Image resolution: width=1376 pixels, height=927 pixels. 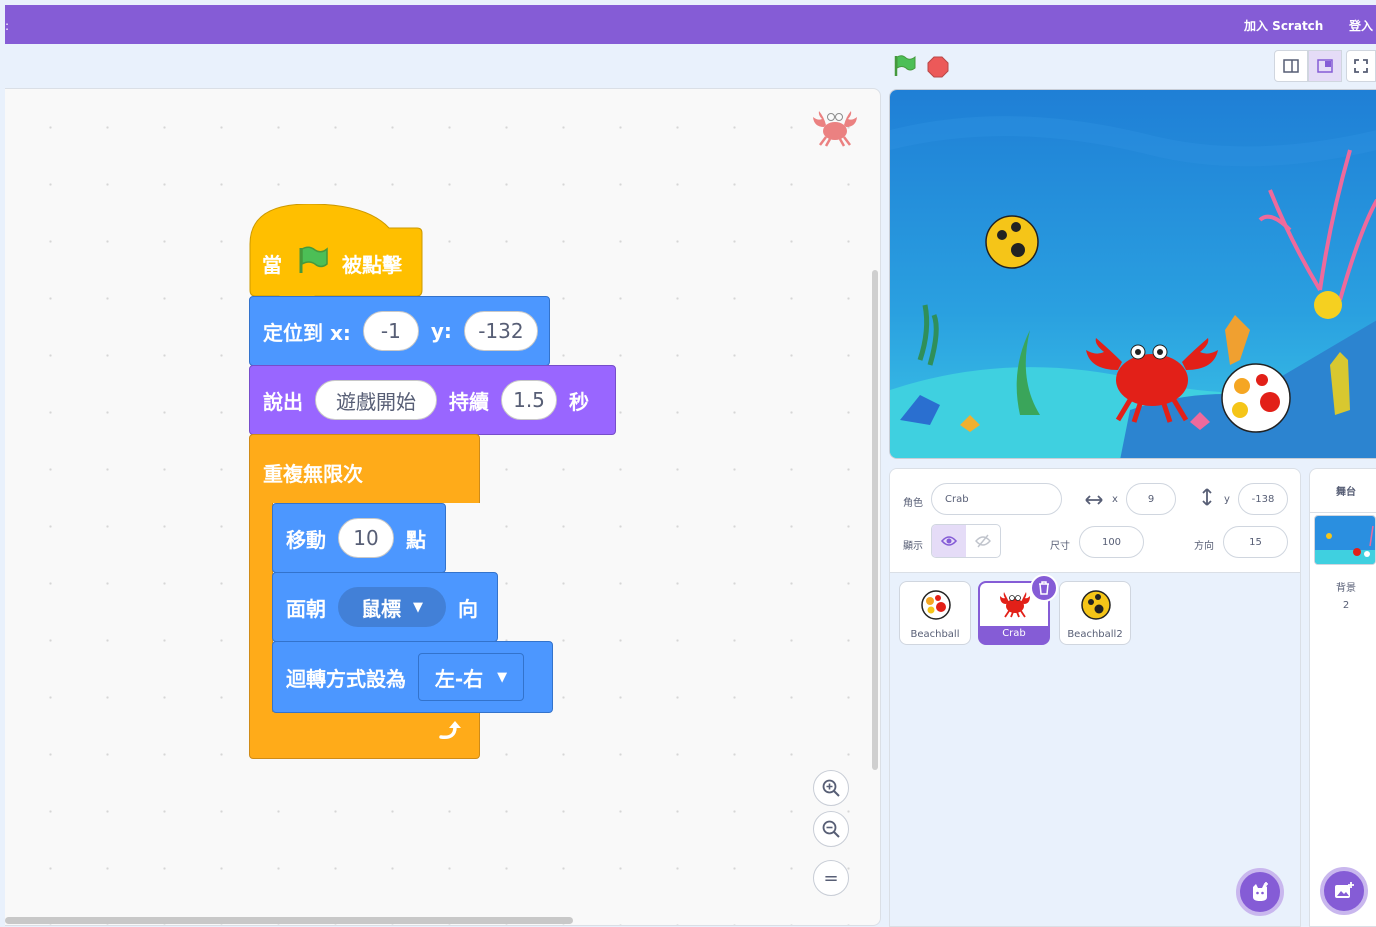 I want to click on stage-selector: 舞台 背景 2, so click(x=1342, y=697).